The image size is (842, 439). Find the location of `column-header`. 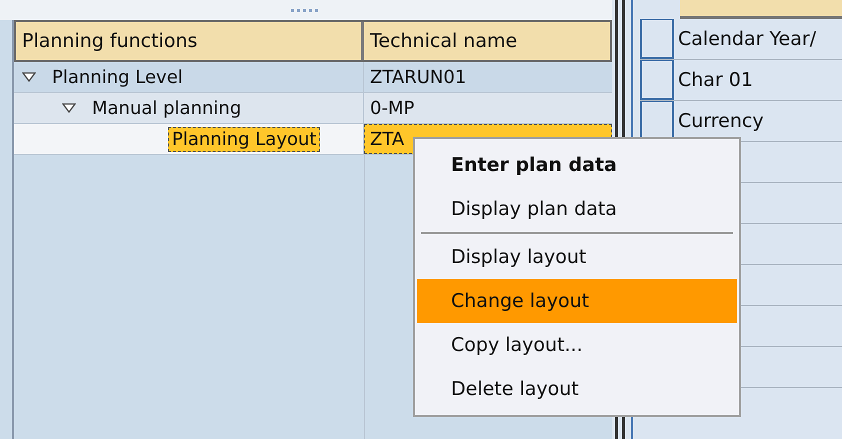

column-header is located at coordinates (761, 9).